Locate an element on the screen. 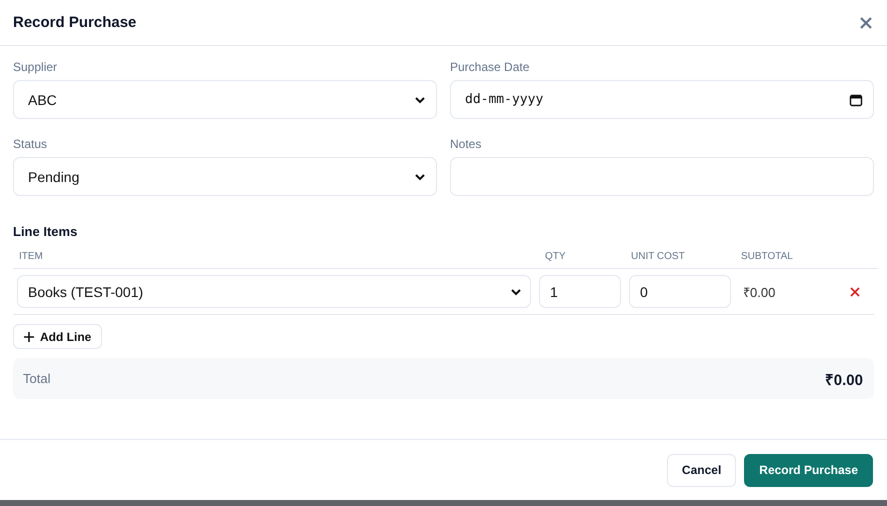 This screenshot has height=506, width=887. select-field: ABC is located at coordinates (225, 99).